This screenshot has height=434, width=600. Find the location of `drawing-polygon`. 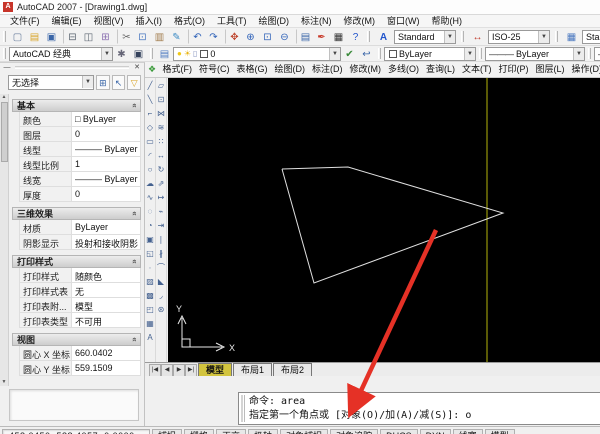

drawing-polygon is located at coordinates (393, 225).